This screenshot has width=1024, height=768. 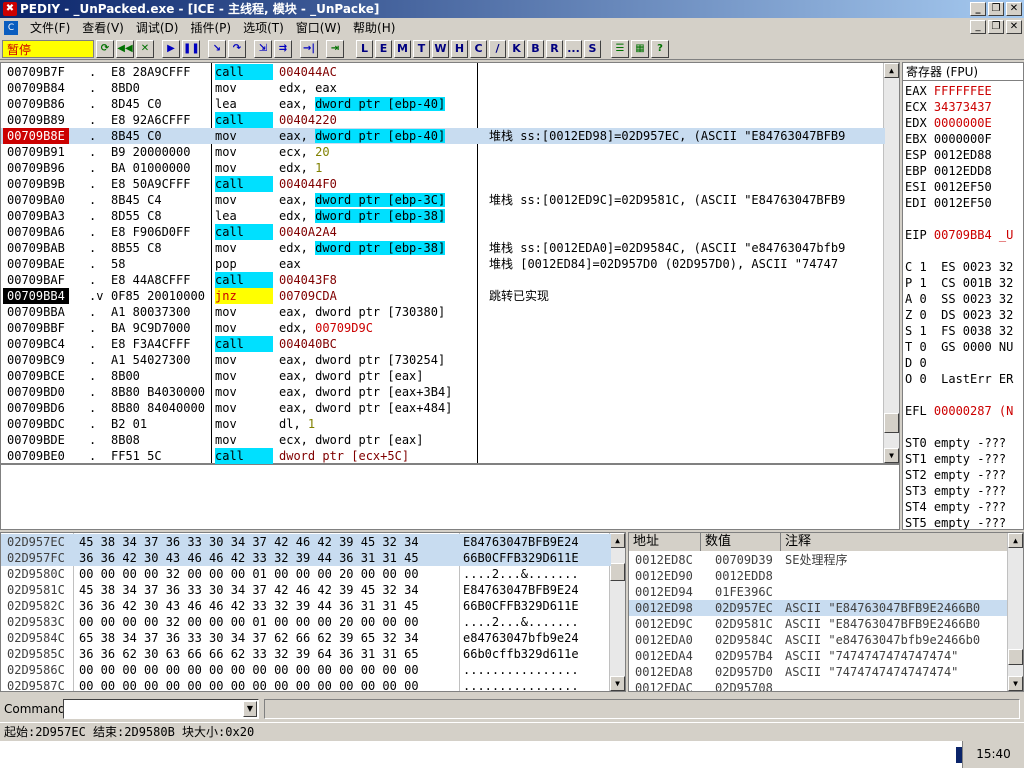 What do you see at coordinates (554, 48) in the screenshot?
I see `toolbar-letter-button: R` at bounding box center [554, 48].